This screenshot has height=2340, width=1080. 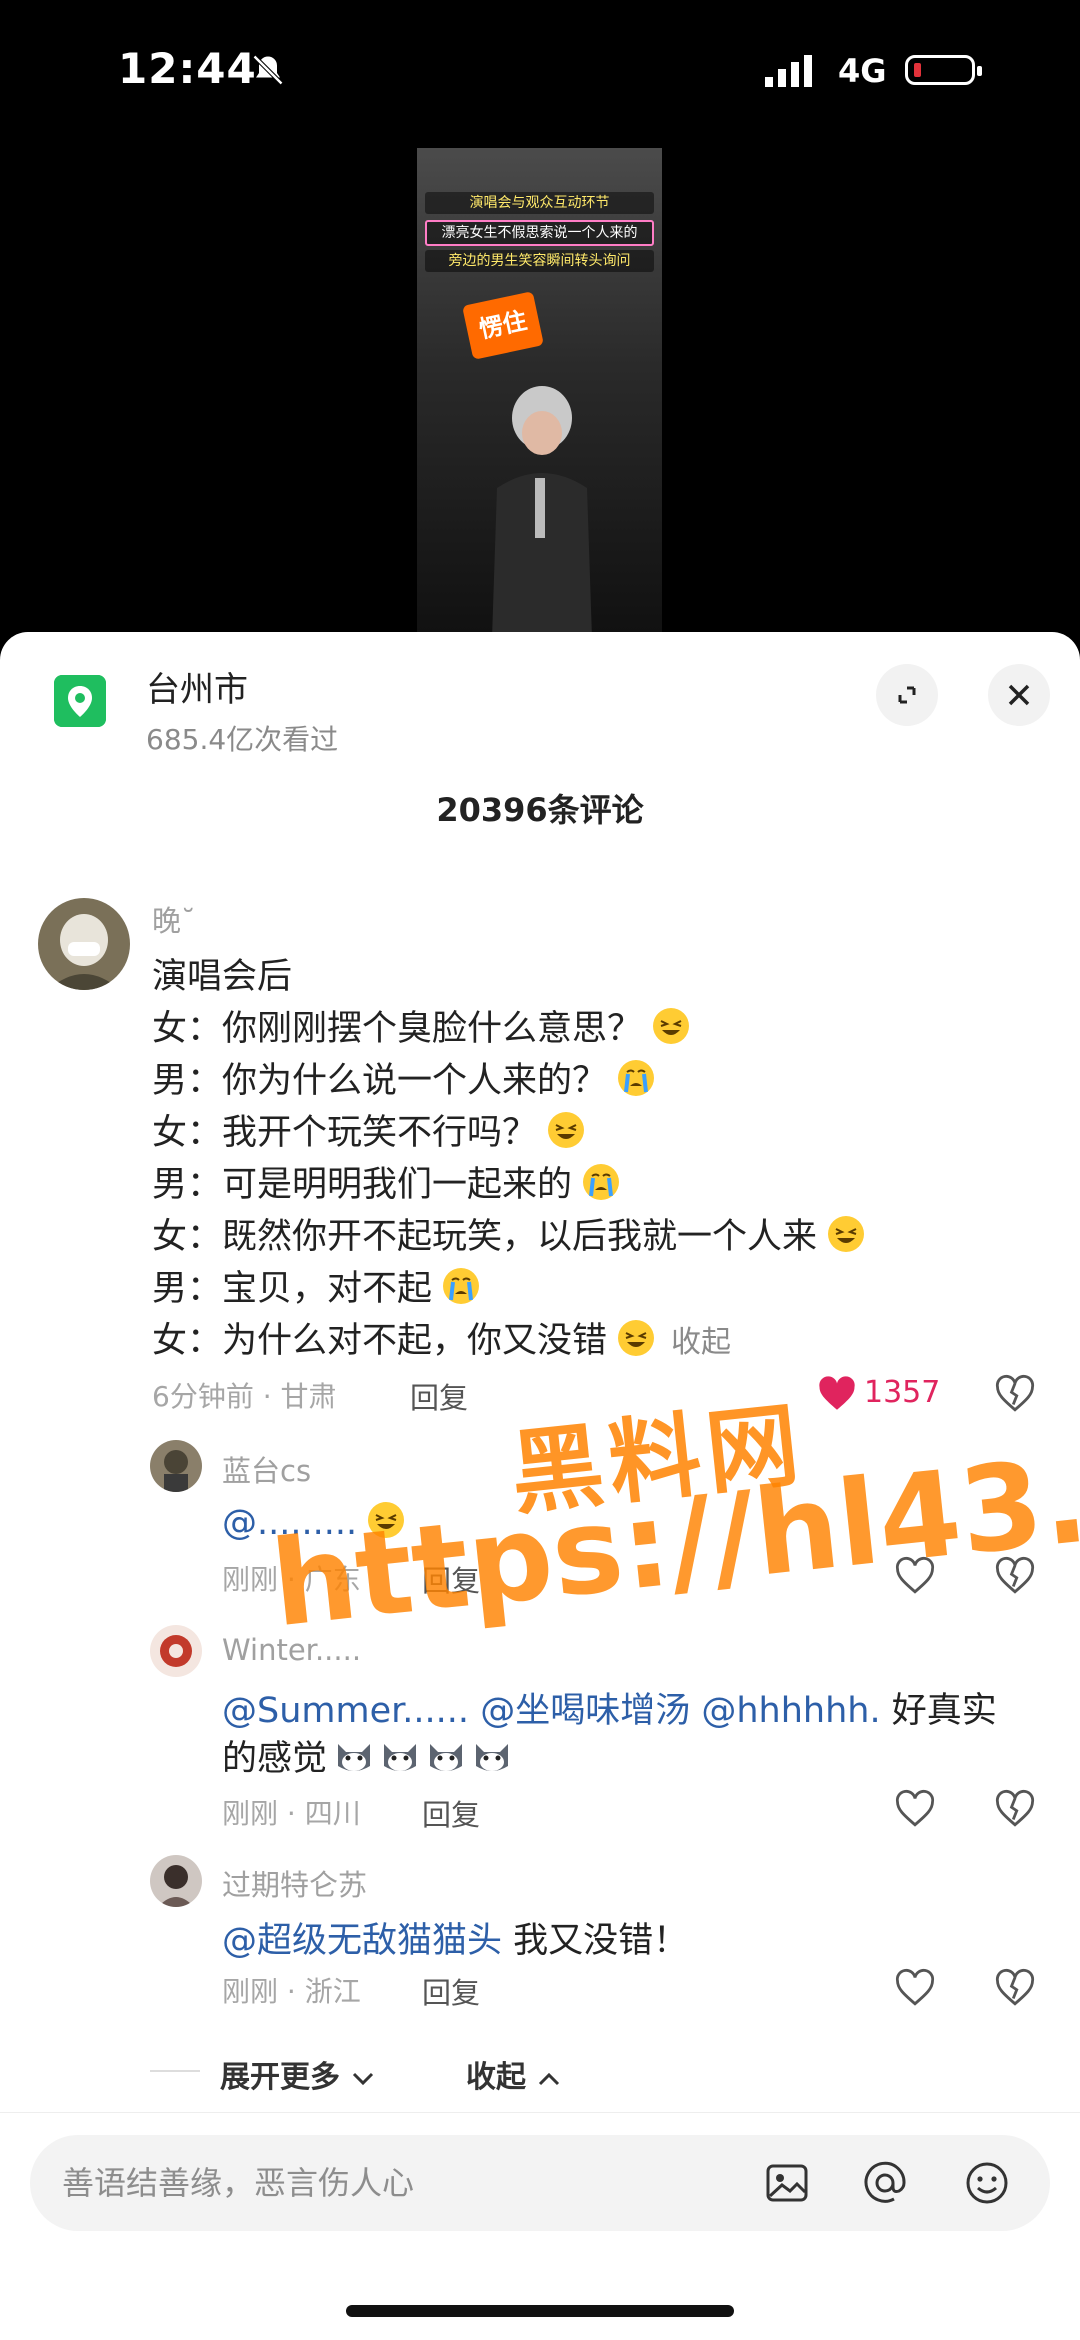 I want to click on video-caption: 演唱会与观众互动环节, so click(x=539, y=203).